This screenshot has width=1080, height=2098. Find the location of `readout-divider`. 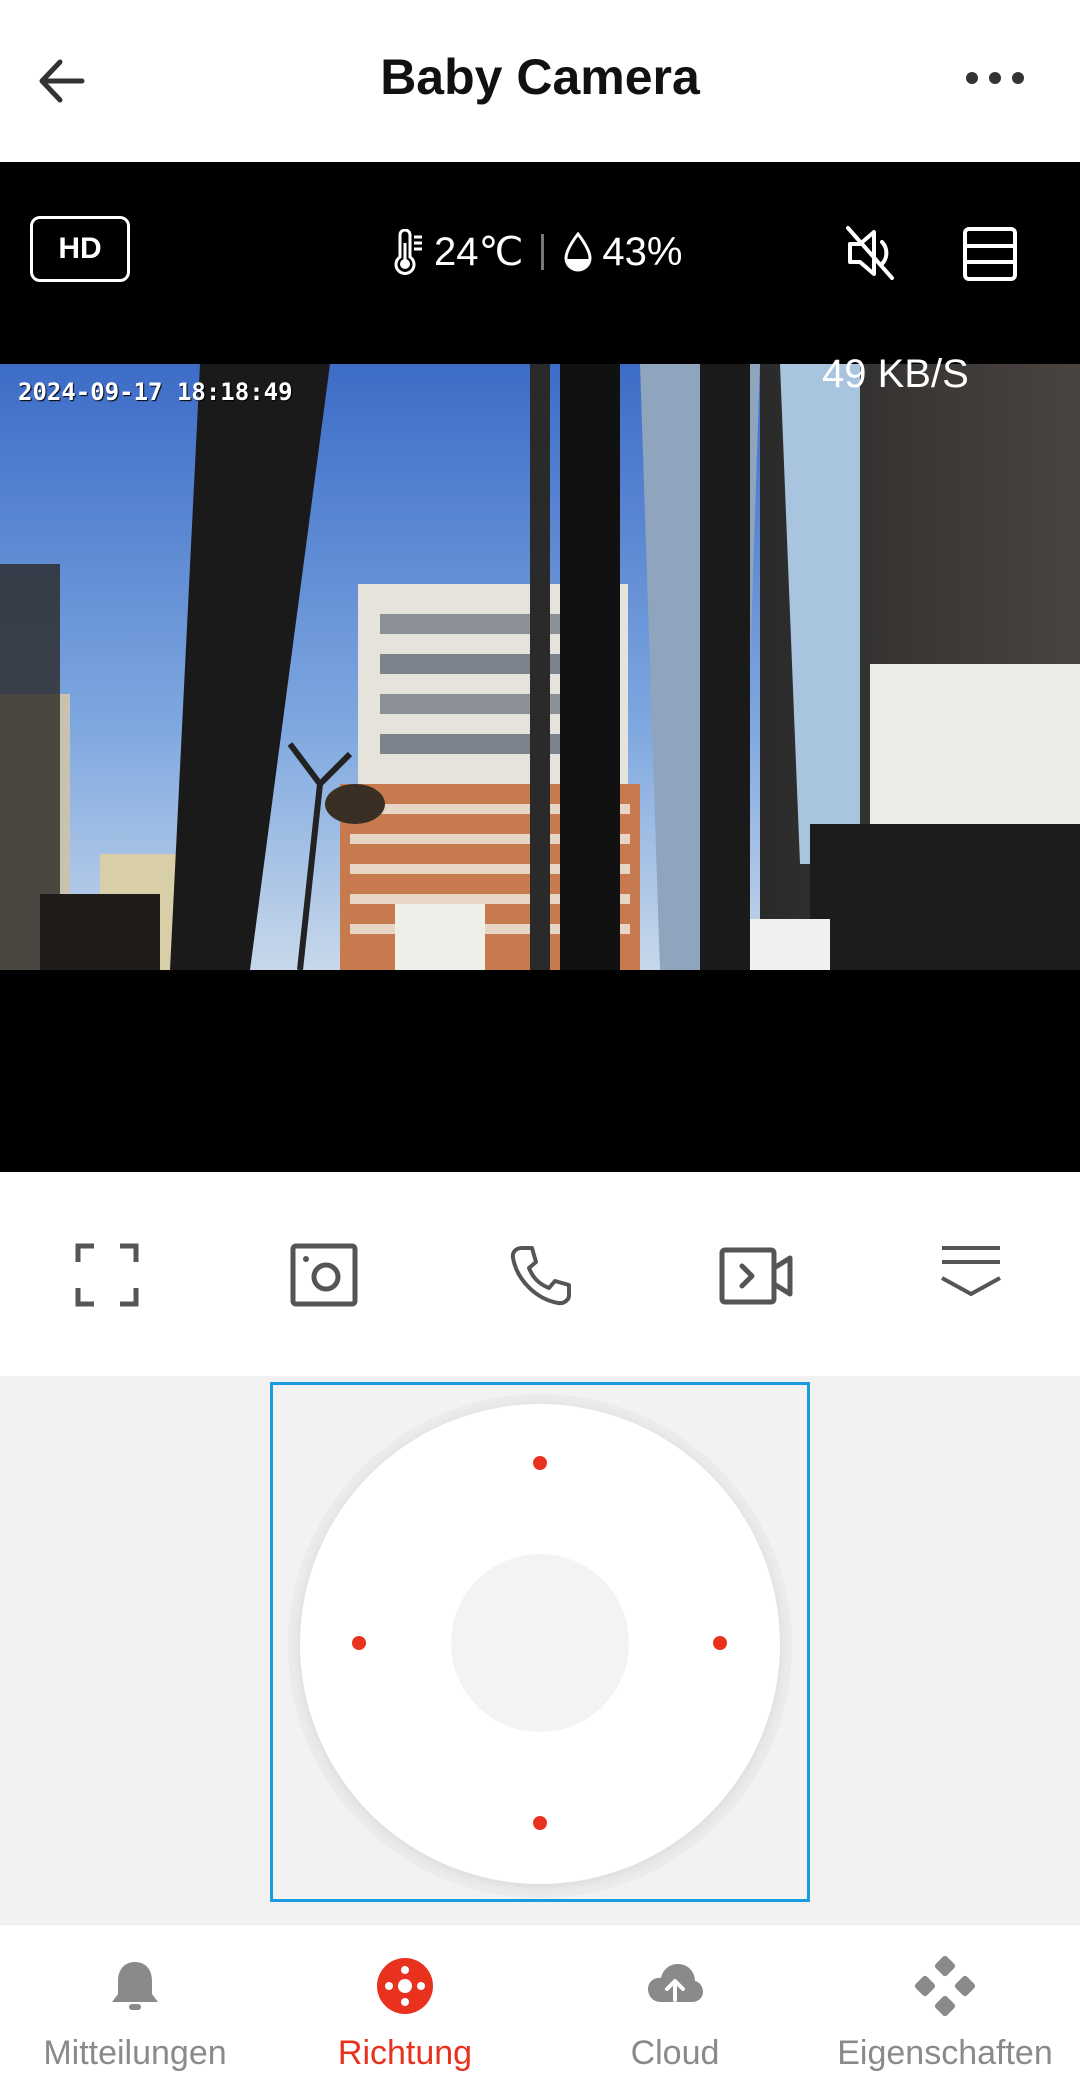

readout-divider is located at coordinates (543, 252).